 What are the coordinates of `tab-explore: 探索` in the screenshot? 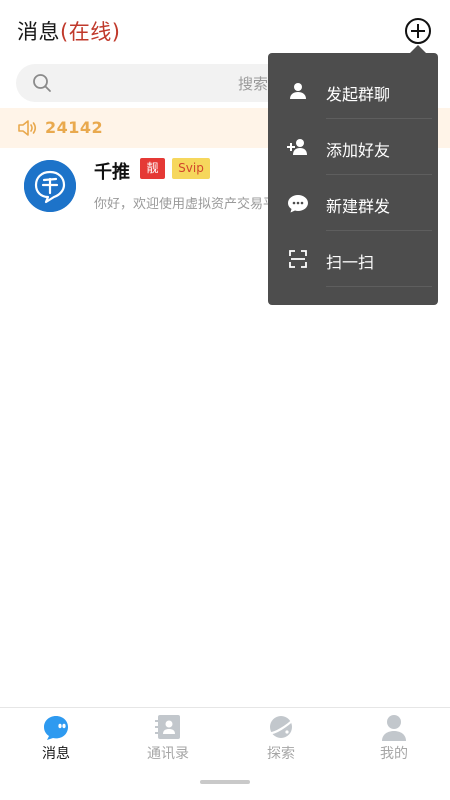 It's located at (281, 743).